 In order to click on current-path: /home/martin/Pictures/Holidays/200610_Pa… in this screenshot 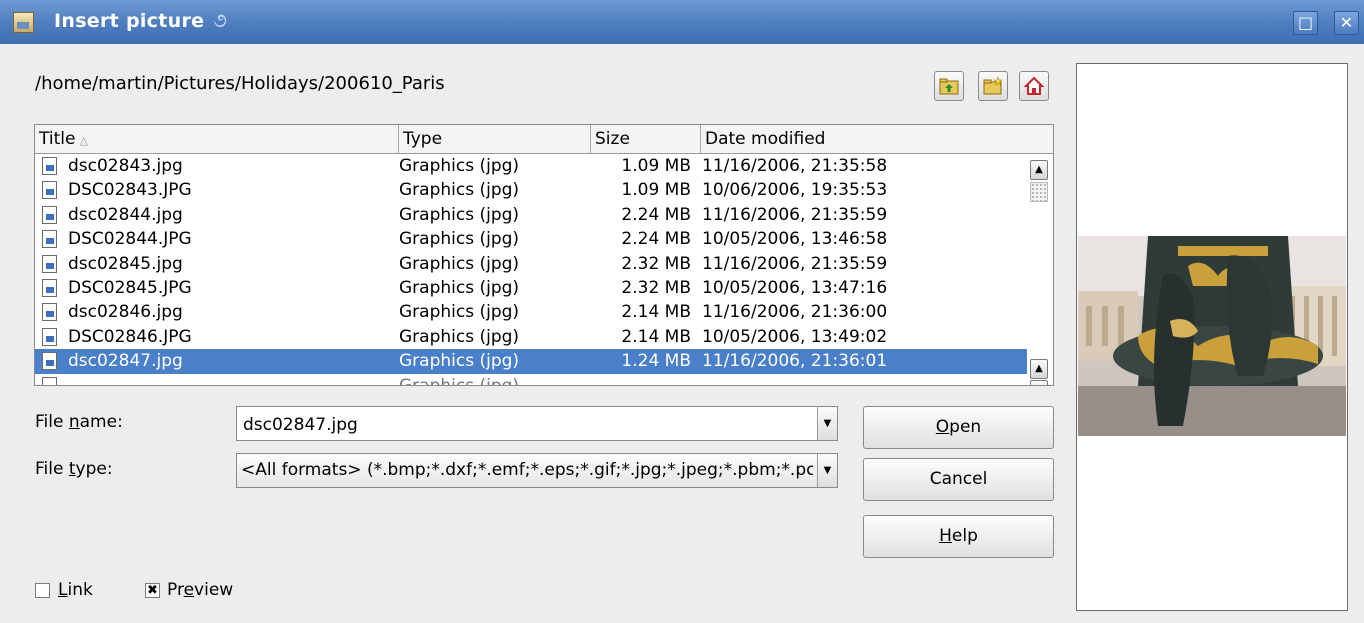, I will do `click(240, 83)`.